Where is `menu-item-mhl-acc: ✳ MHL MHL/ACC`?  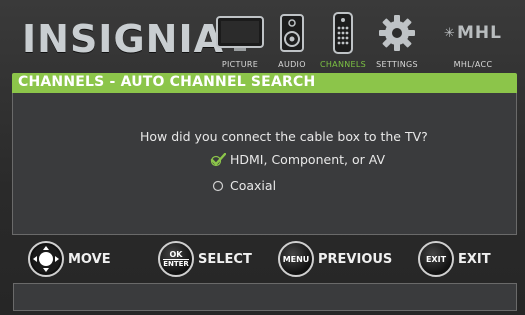
menu-item-mhl-acc: ✳ MHL MHL/ACC is located at coordinates (473, 38).